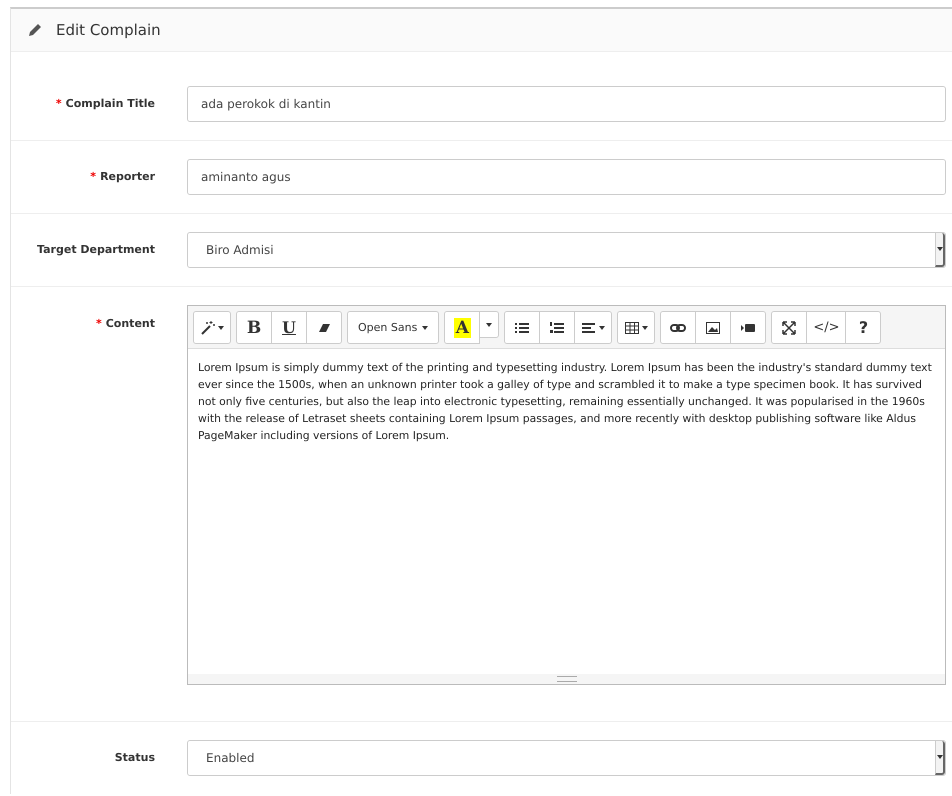 This screenshot has width=952, height=796. Describe the element at coordinates (678, 327) in the screenshot. I see `link-button` at that location.